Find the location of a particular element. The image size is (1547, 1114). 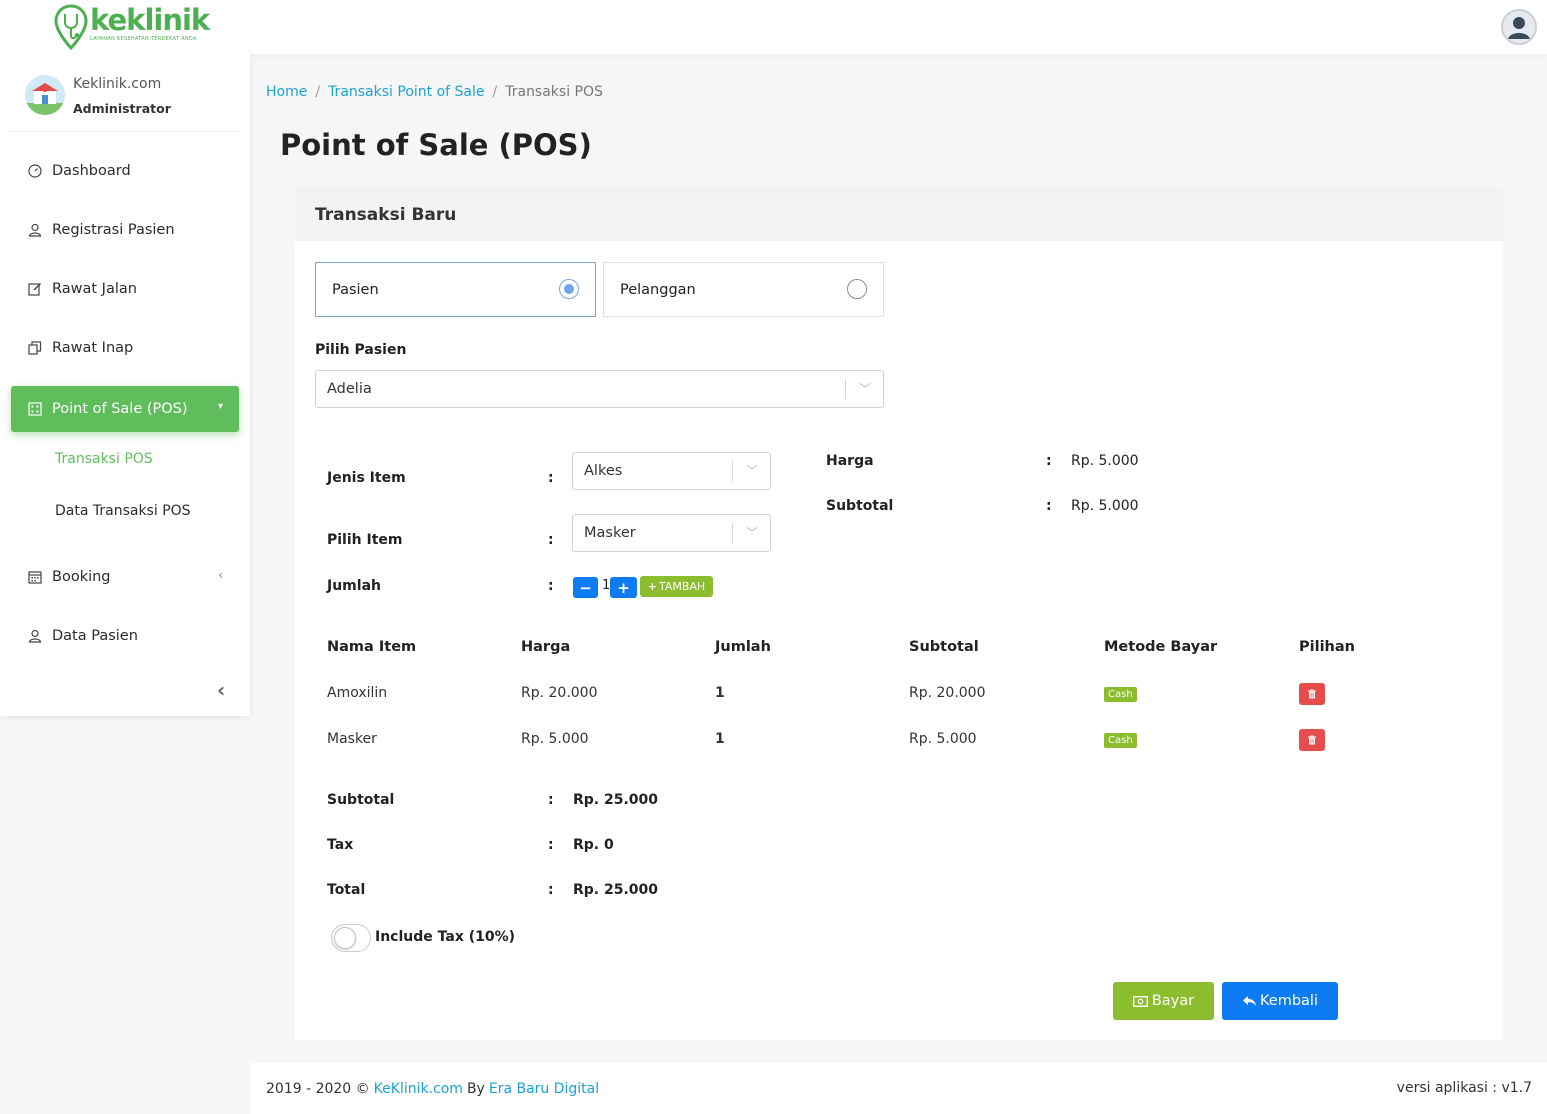

radio-unselected-icon is located at coordinates (857, 289).